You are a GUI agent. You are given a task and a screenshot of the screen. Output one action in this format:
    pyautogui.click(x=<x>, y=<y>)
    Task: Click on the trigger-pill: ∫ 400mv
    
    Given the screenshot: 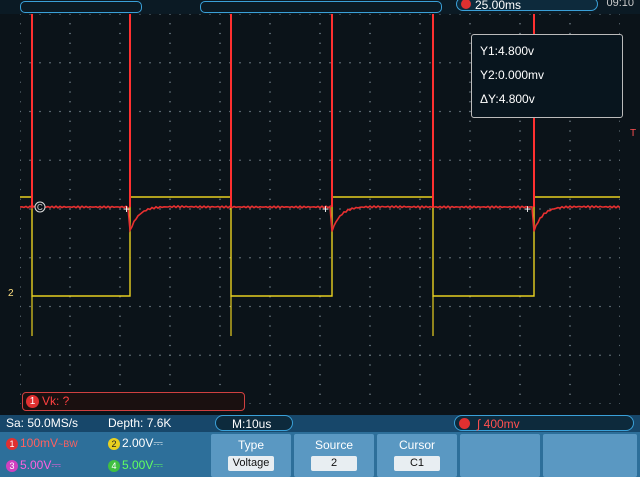 What is the action you would take?
    pyautogui.click(x=544, y=423)
    